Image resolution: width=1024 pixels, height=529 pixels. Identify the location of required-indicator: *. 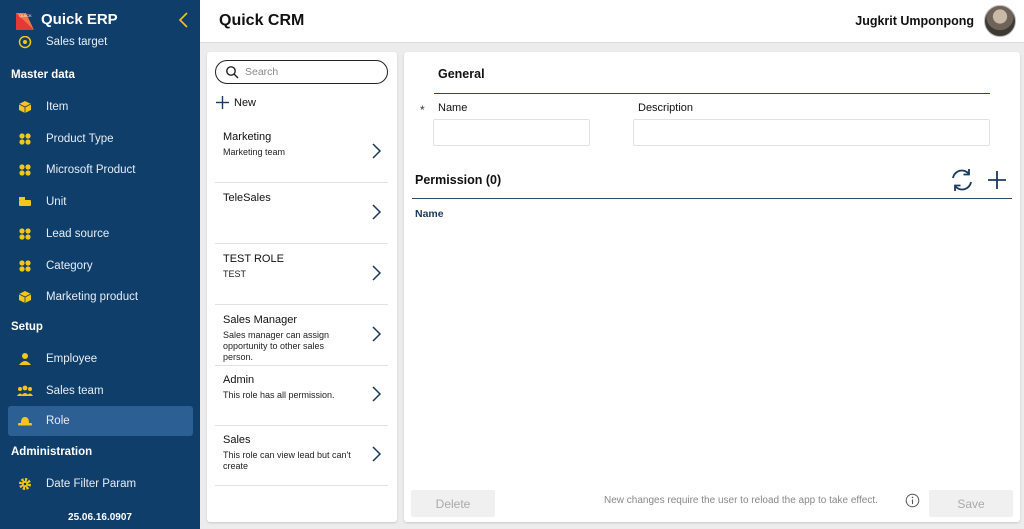
(422, 110).